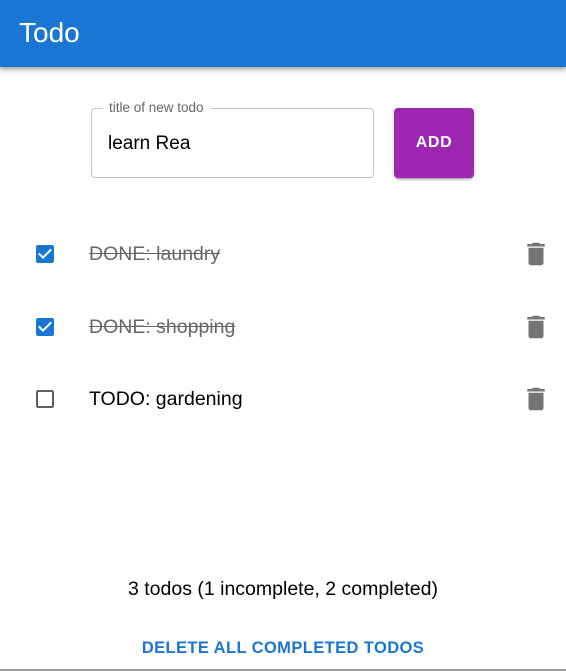  Describe the element at coordinates (162, 327) in the screenshot. I see `todo-text: DONE: shopping` at that location.